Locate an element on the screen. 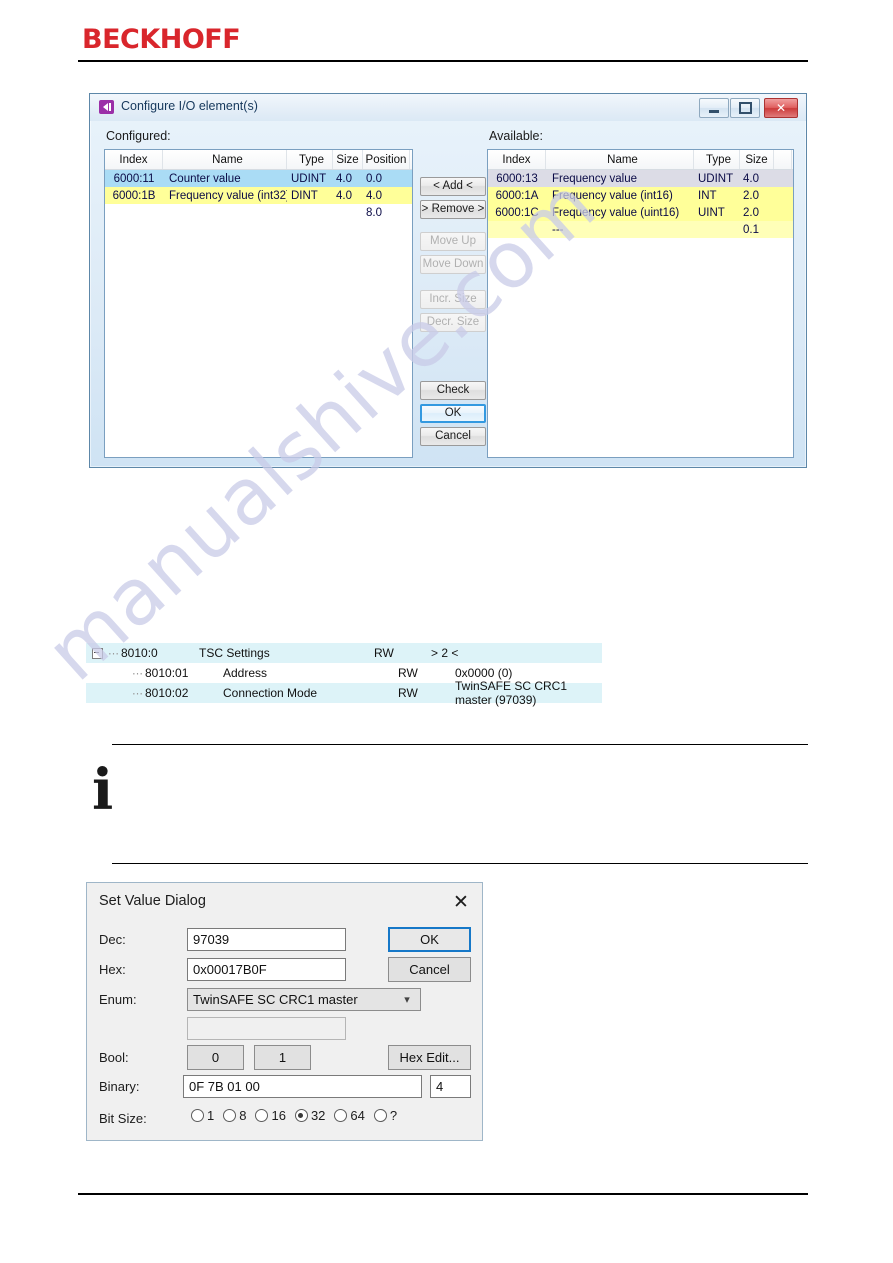  chevron-down-icon: ▾ is located at coordinates (407, 999).